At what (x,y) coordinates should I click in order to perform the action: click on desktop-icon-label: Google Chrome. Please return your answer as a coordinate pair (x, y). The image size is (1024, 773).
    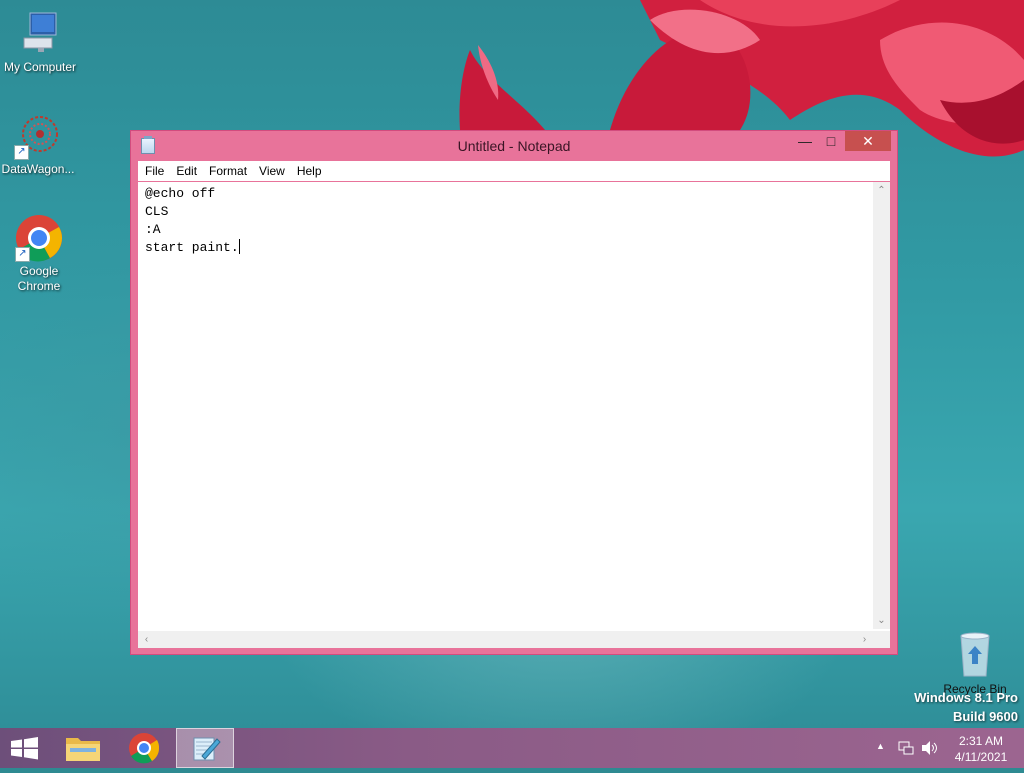
    Looking at the image, I should click on (39, 278).